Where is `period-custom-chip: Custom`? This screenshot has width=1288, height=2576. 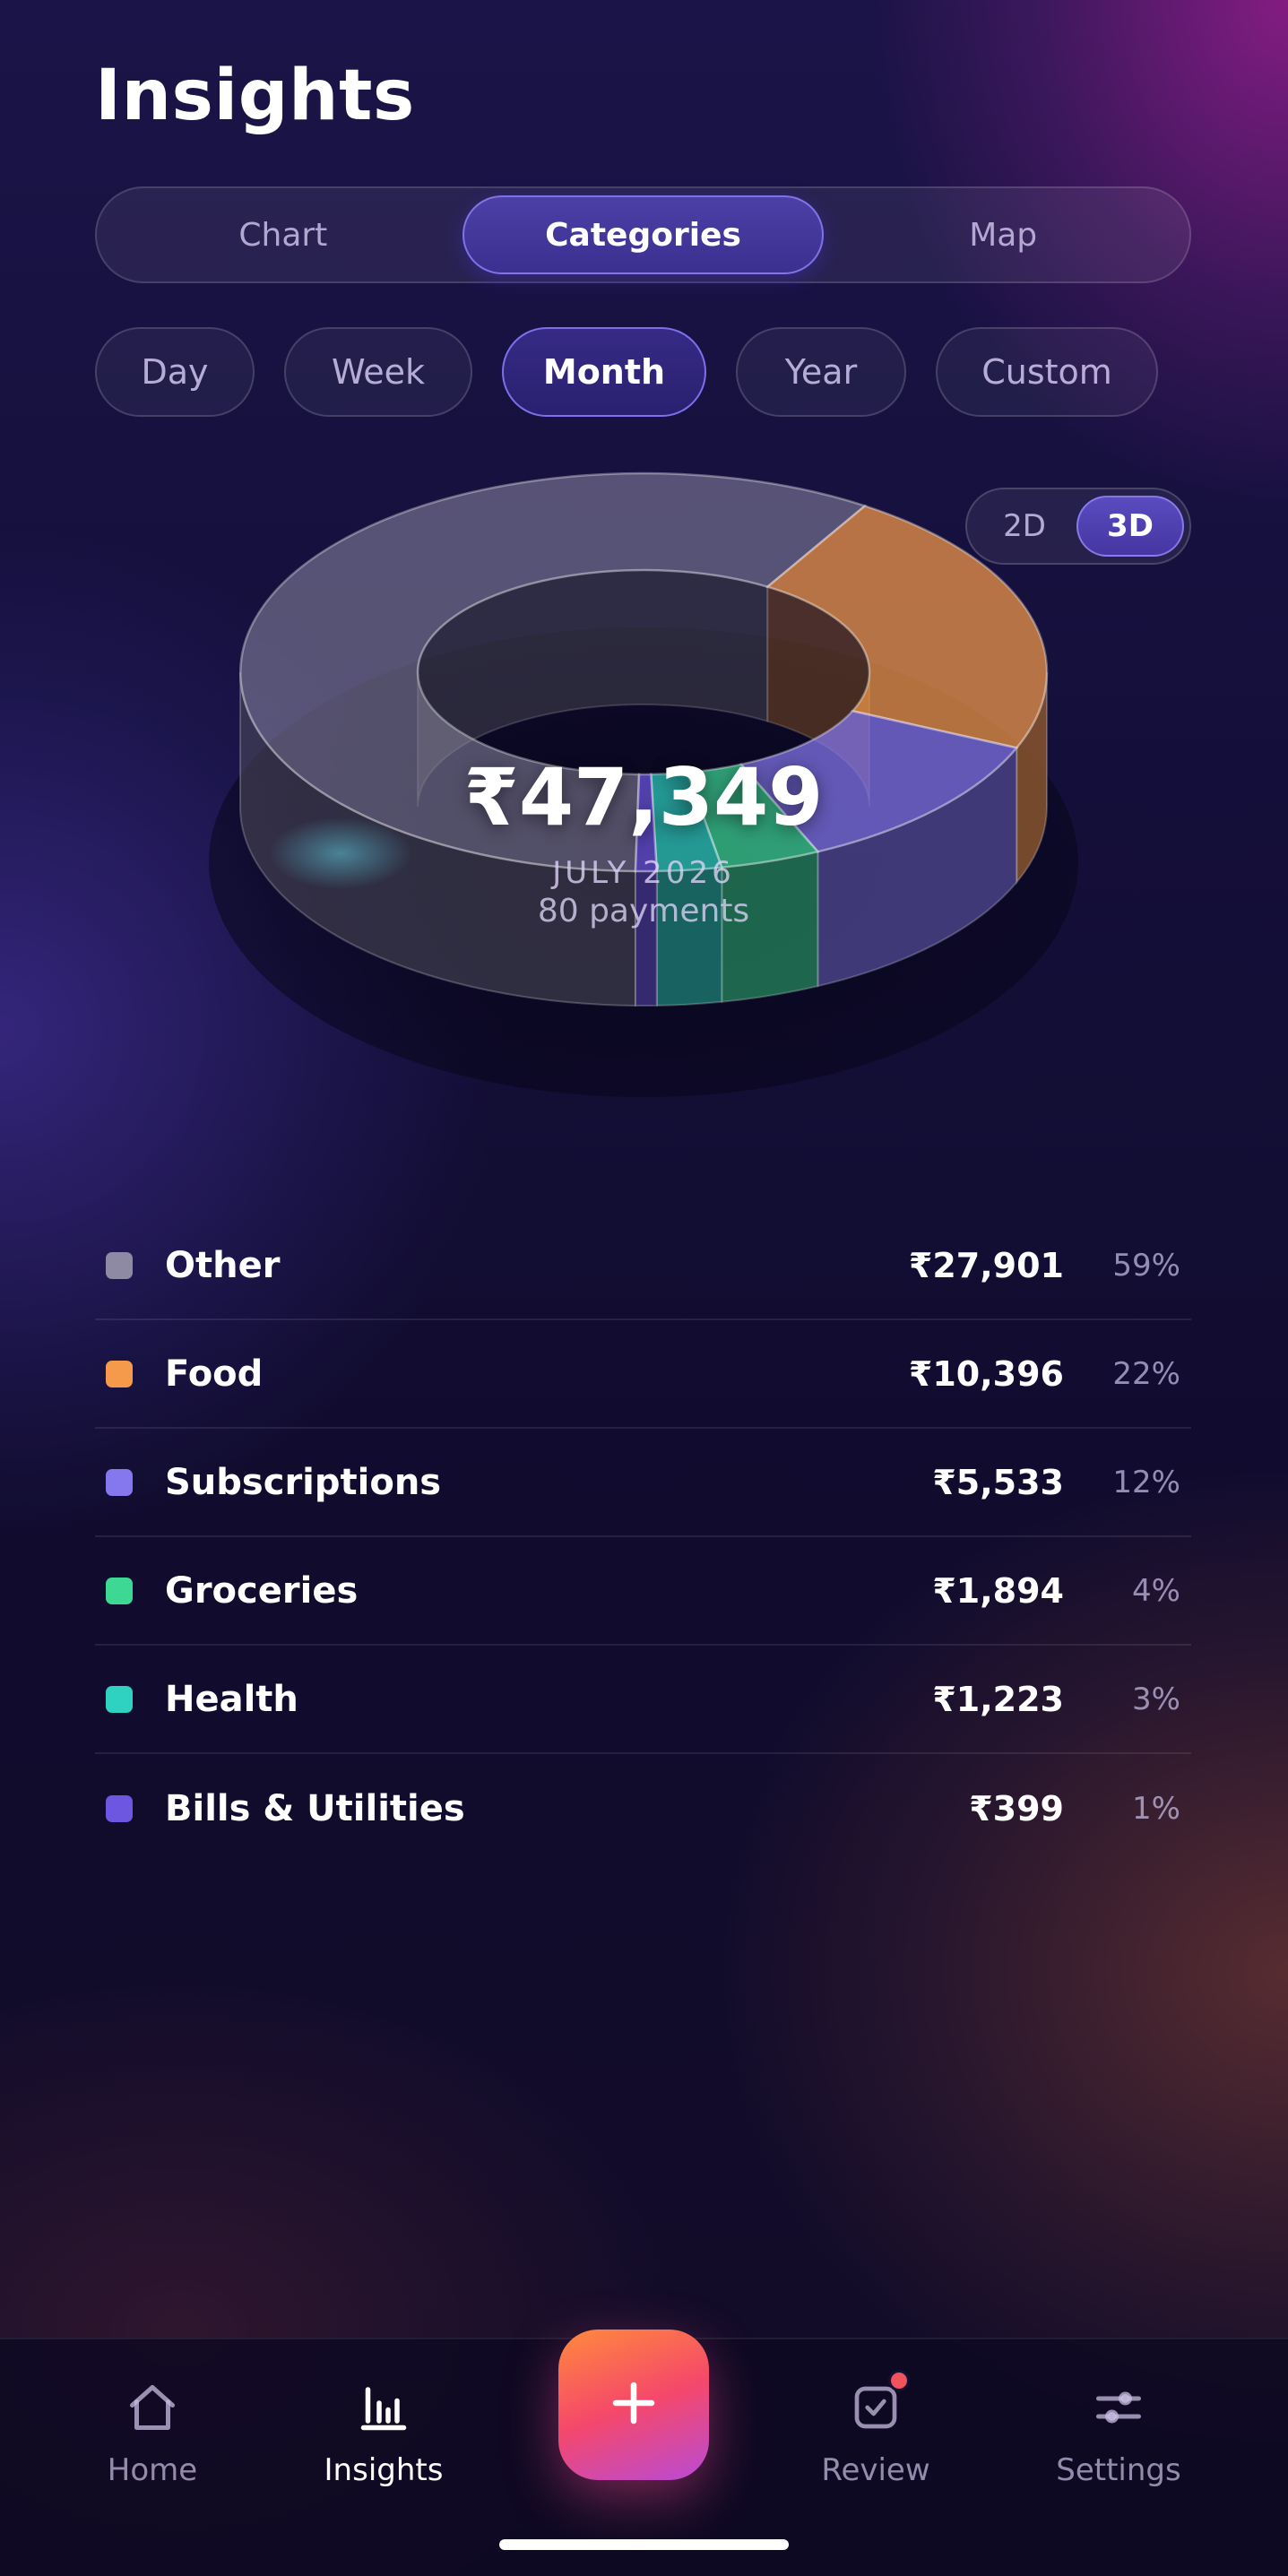
period-custom-chip: Custom is located at coordinates (1047, 372).